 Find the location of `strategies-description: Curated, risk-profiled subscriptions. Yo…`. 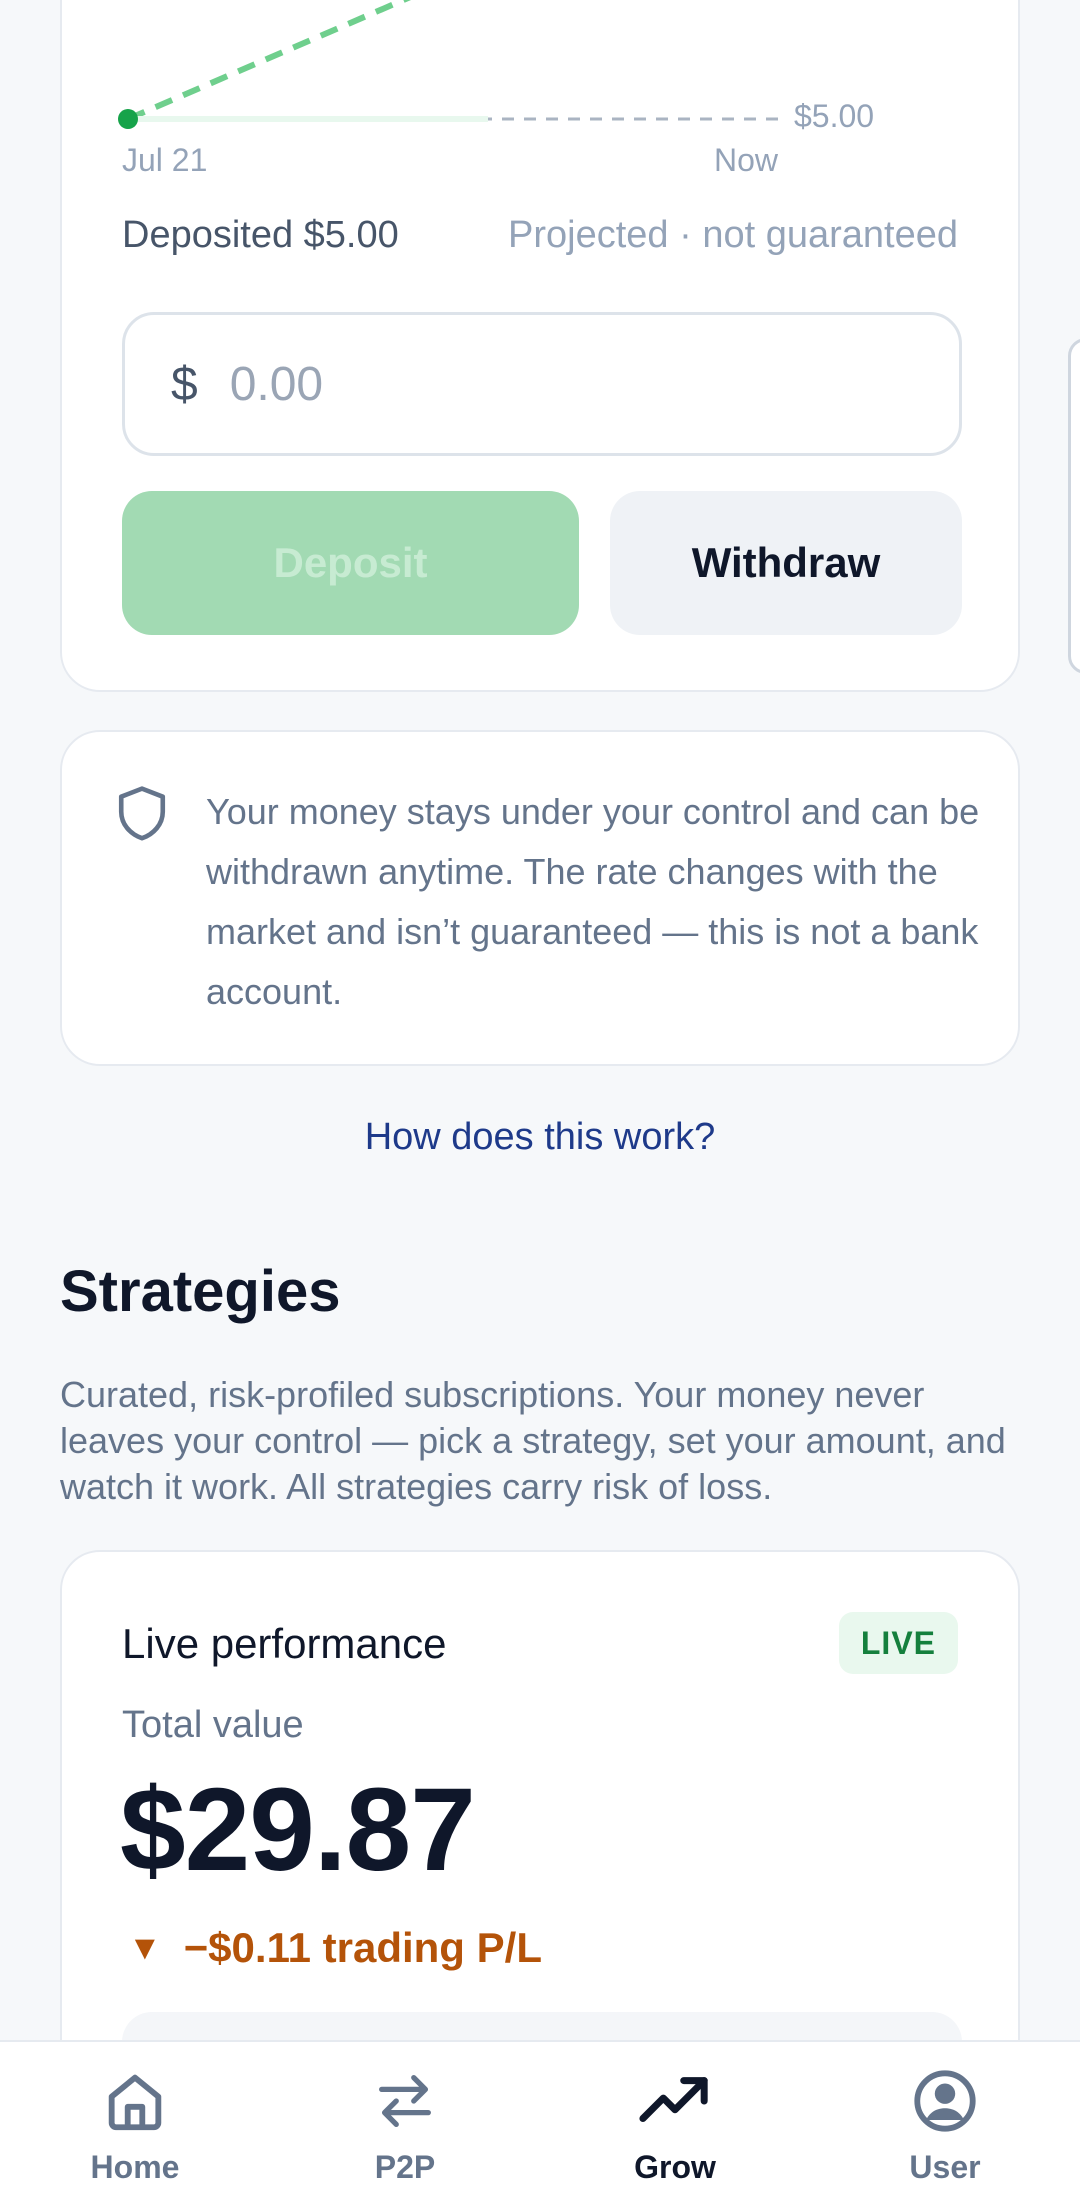

strategies-description: Curated, risk-profiled subscriptions. Yo… is located at coordinates (533, 1440).